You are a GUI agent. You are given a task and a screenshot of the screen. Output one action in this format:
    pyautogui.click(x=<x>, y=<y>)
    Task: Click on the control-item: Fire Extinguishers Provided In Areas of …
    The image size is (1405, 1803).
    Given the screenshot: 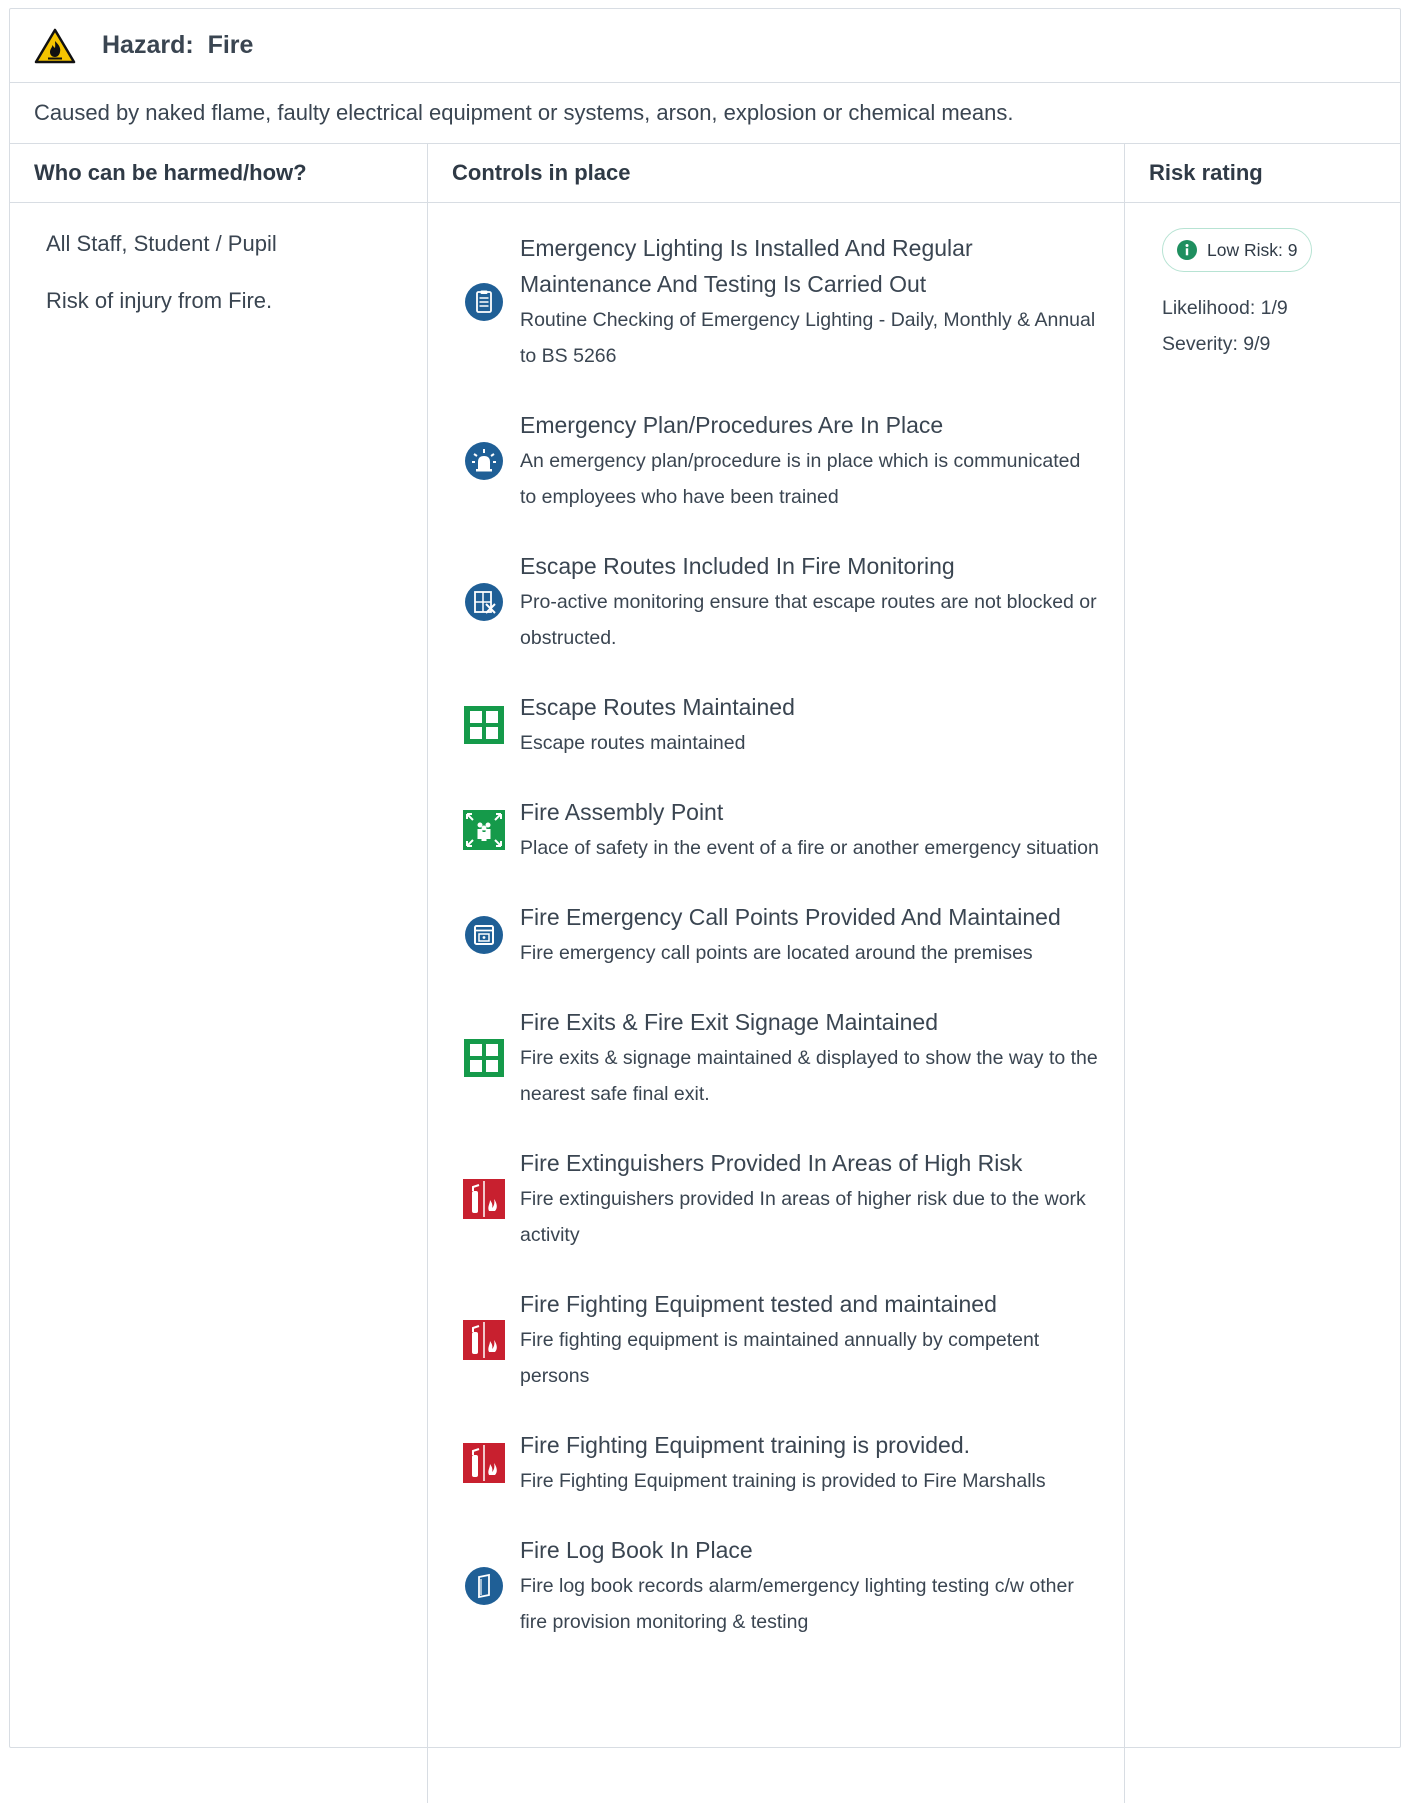 What is the action you would take?
    pyautogui.click(x=793, y=1199)
    